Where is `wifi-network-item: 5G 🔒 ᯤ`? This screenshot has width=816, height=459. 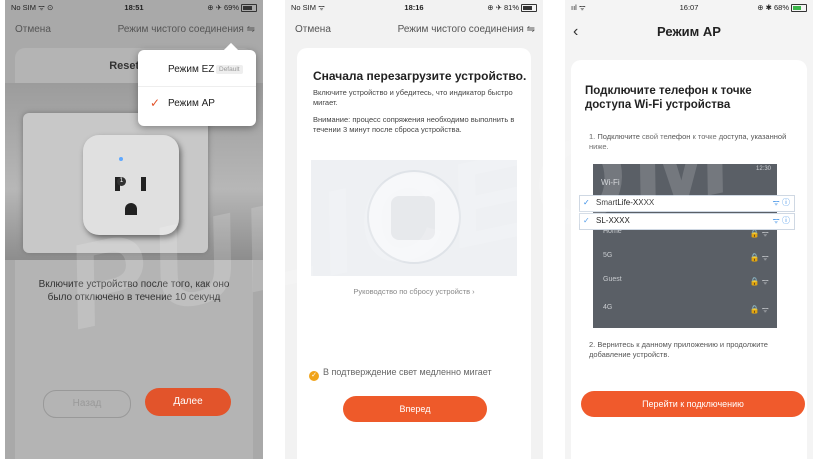 wifi-network-item: 5G 🔒 ᯤ is located at coordinates (686, 257).